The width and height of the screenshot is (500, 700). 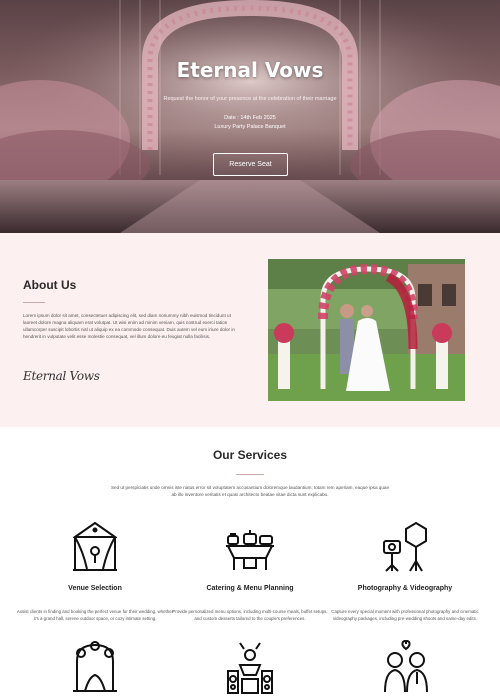 What do you see at coordinates (250, 549) in the screenshot?
I see `catering-table-icon` at bounding box center [250, 549].